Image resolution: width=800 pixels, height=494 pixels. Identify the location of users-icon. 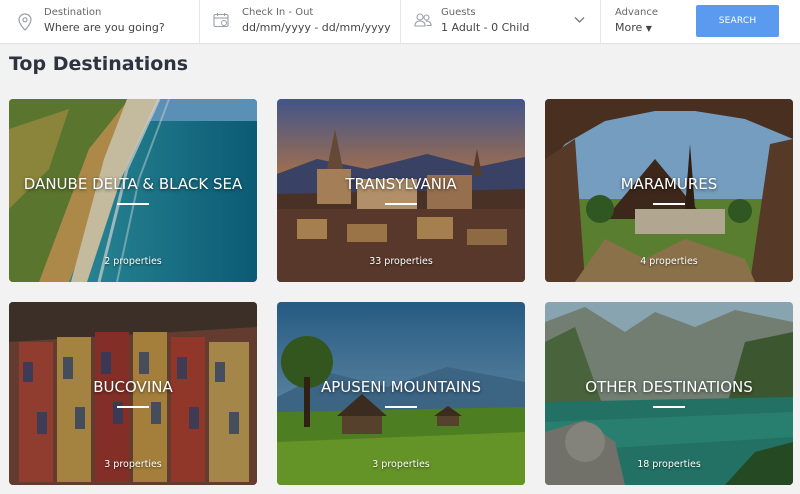
(423, 20).